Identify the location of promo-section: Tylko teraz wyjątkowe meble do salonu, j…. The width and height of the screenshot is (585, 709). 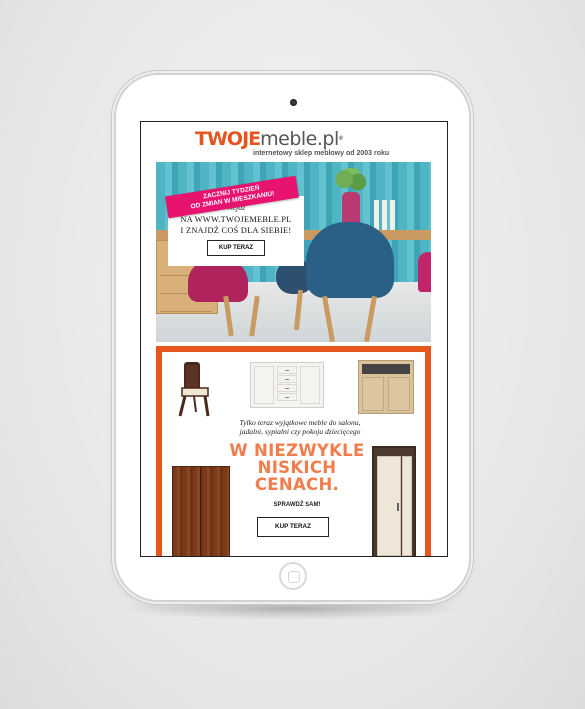
(293, 451).